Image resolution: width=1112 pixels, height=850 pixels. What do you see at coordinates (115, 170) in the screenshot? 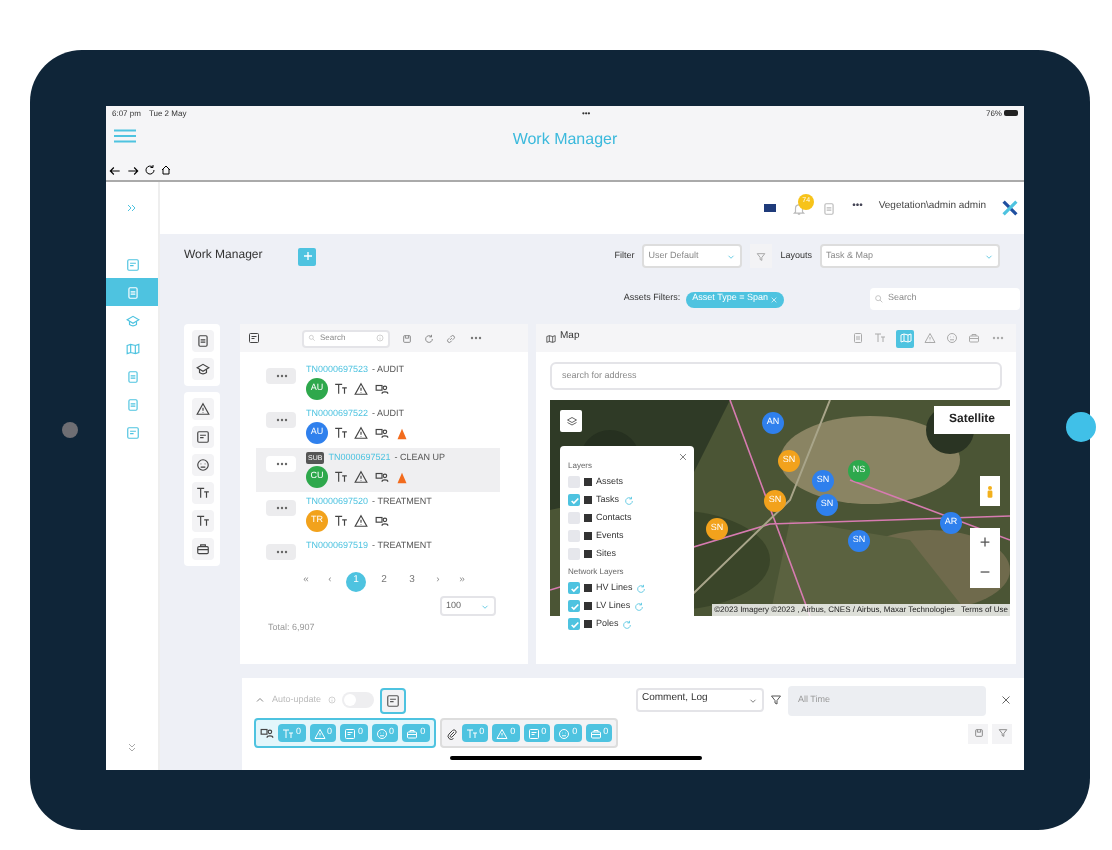
I see `back-arrow-icon` at bounding box center [115, 170].